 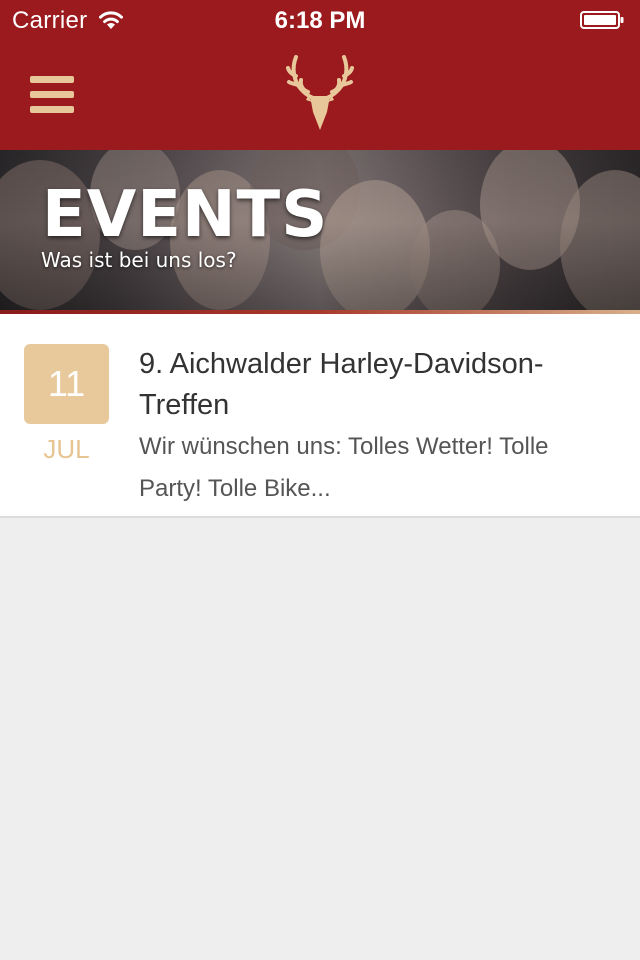 I want to click on event-day-badge: 11, so click(x=66, y=384).